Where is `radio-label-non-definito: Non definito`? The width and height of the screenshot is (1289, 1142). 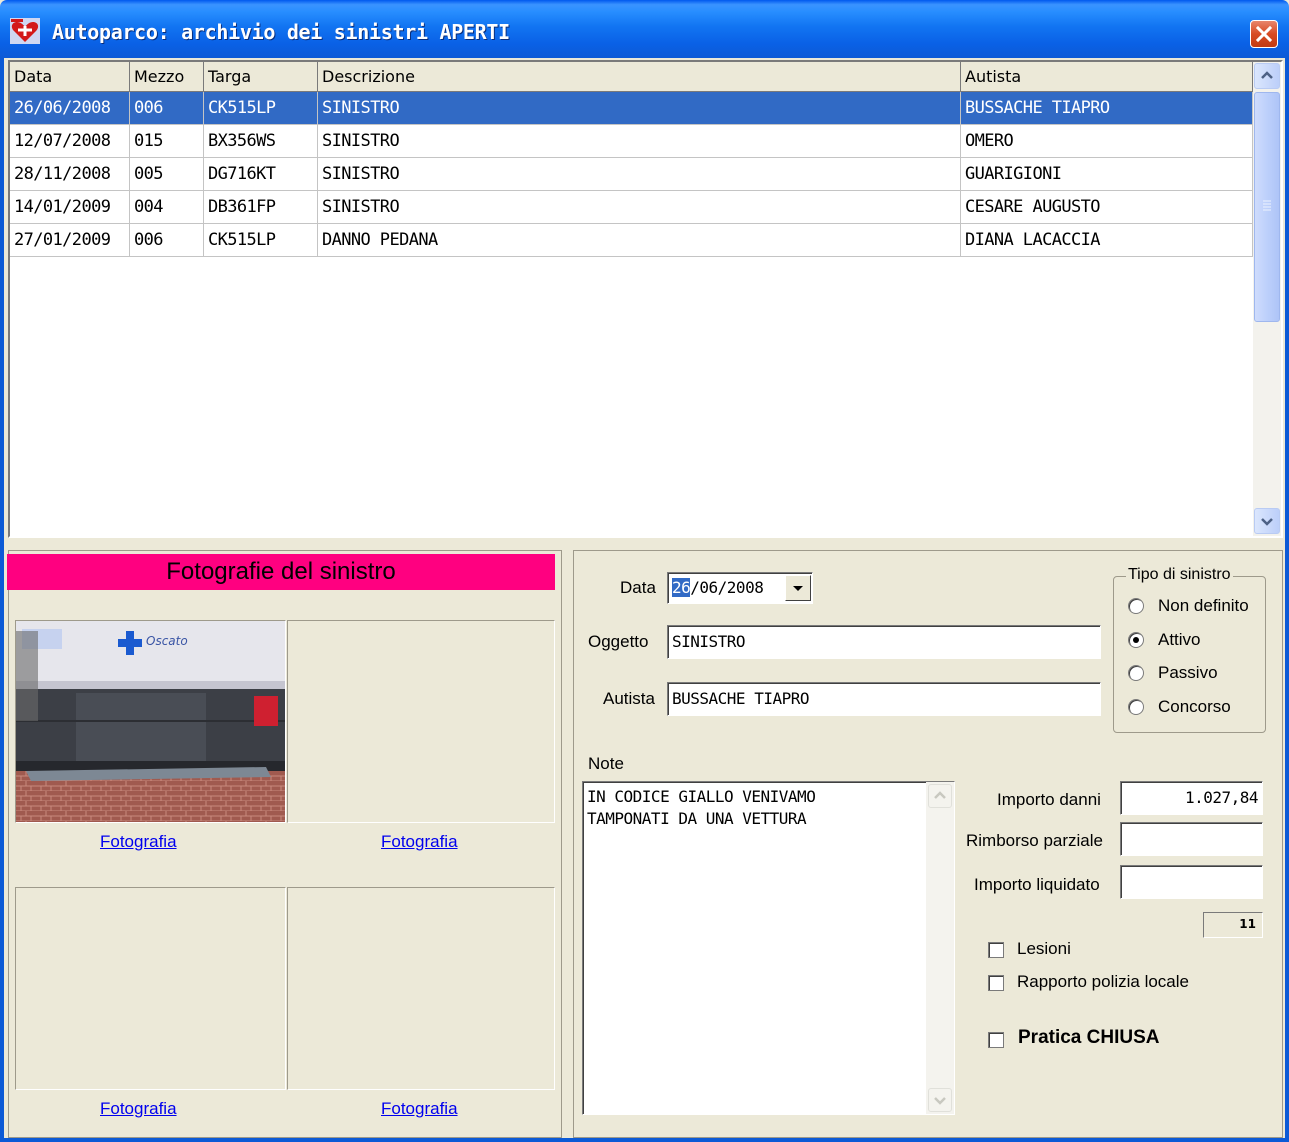
radio-label-non-definito: Non definito is located at coordinates (1203, 606).